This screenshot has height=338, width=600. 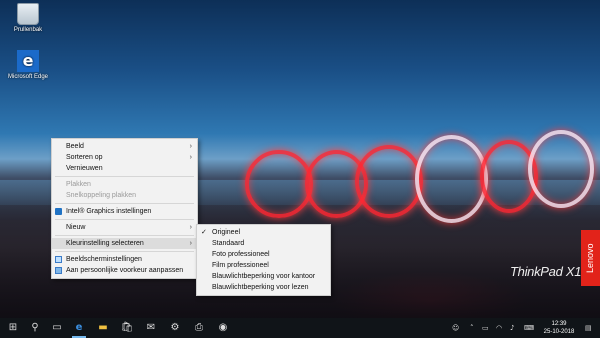 What do you see at coordinates (124, 168) in the screenshot?
I see `menu-item-refresh: Vernieuwen` at bounding box center [124, 168].